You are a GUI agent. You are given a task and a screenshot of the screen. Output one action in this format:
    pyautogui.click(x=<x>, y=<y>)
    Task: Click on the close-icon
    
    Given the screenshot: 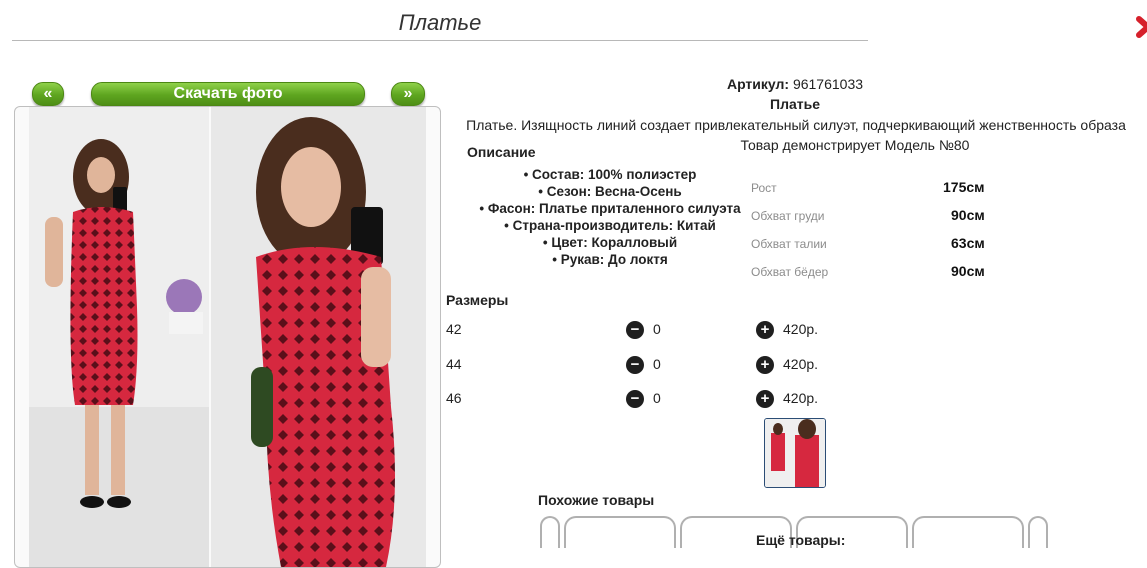 What is the action you would take?
    pyautogui.click(x=1141, y=27)
    